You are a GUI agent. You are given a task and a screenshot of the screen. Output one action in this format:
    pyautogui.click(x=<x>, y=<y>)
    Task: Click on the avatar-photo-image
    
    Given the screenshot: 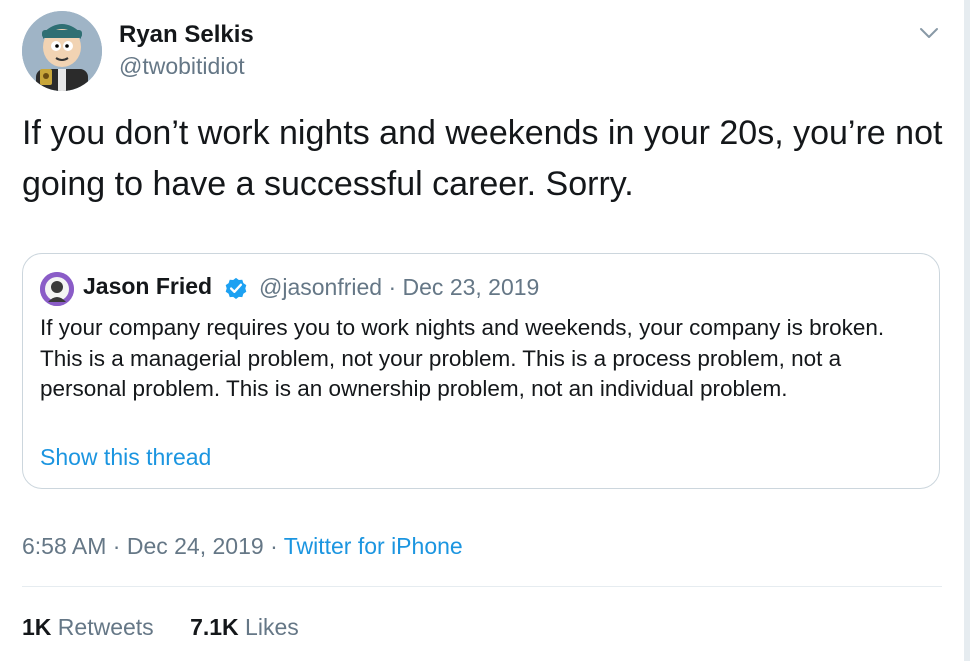 What is the action you would take?
    pyautogui.click(x=57, y=289)
    